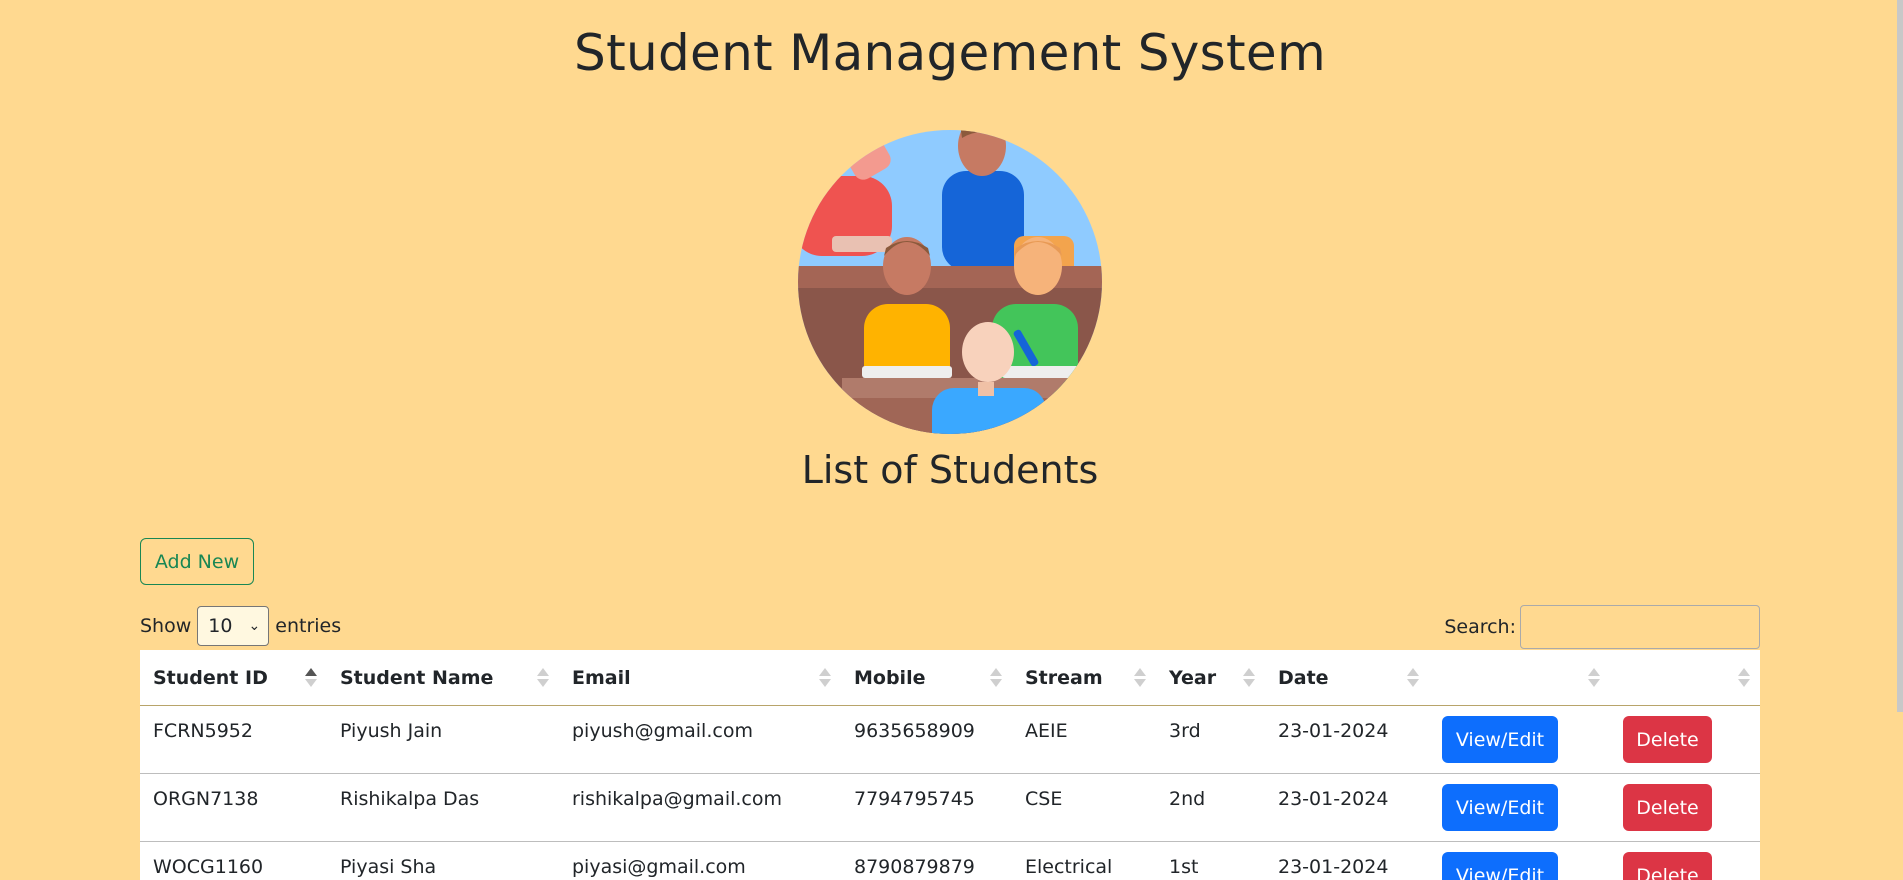  What do you see at coordinates (233, 740) in the screenshot?
I see `student-id-cell: FCRN5952` at bounding box center [233, 740].